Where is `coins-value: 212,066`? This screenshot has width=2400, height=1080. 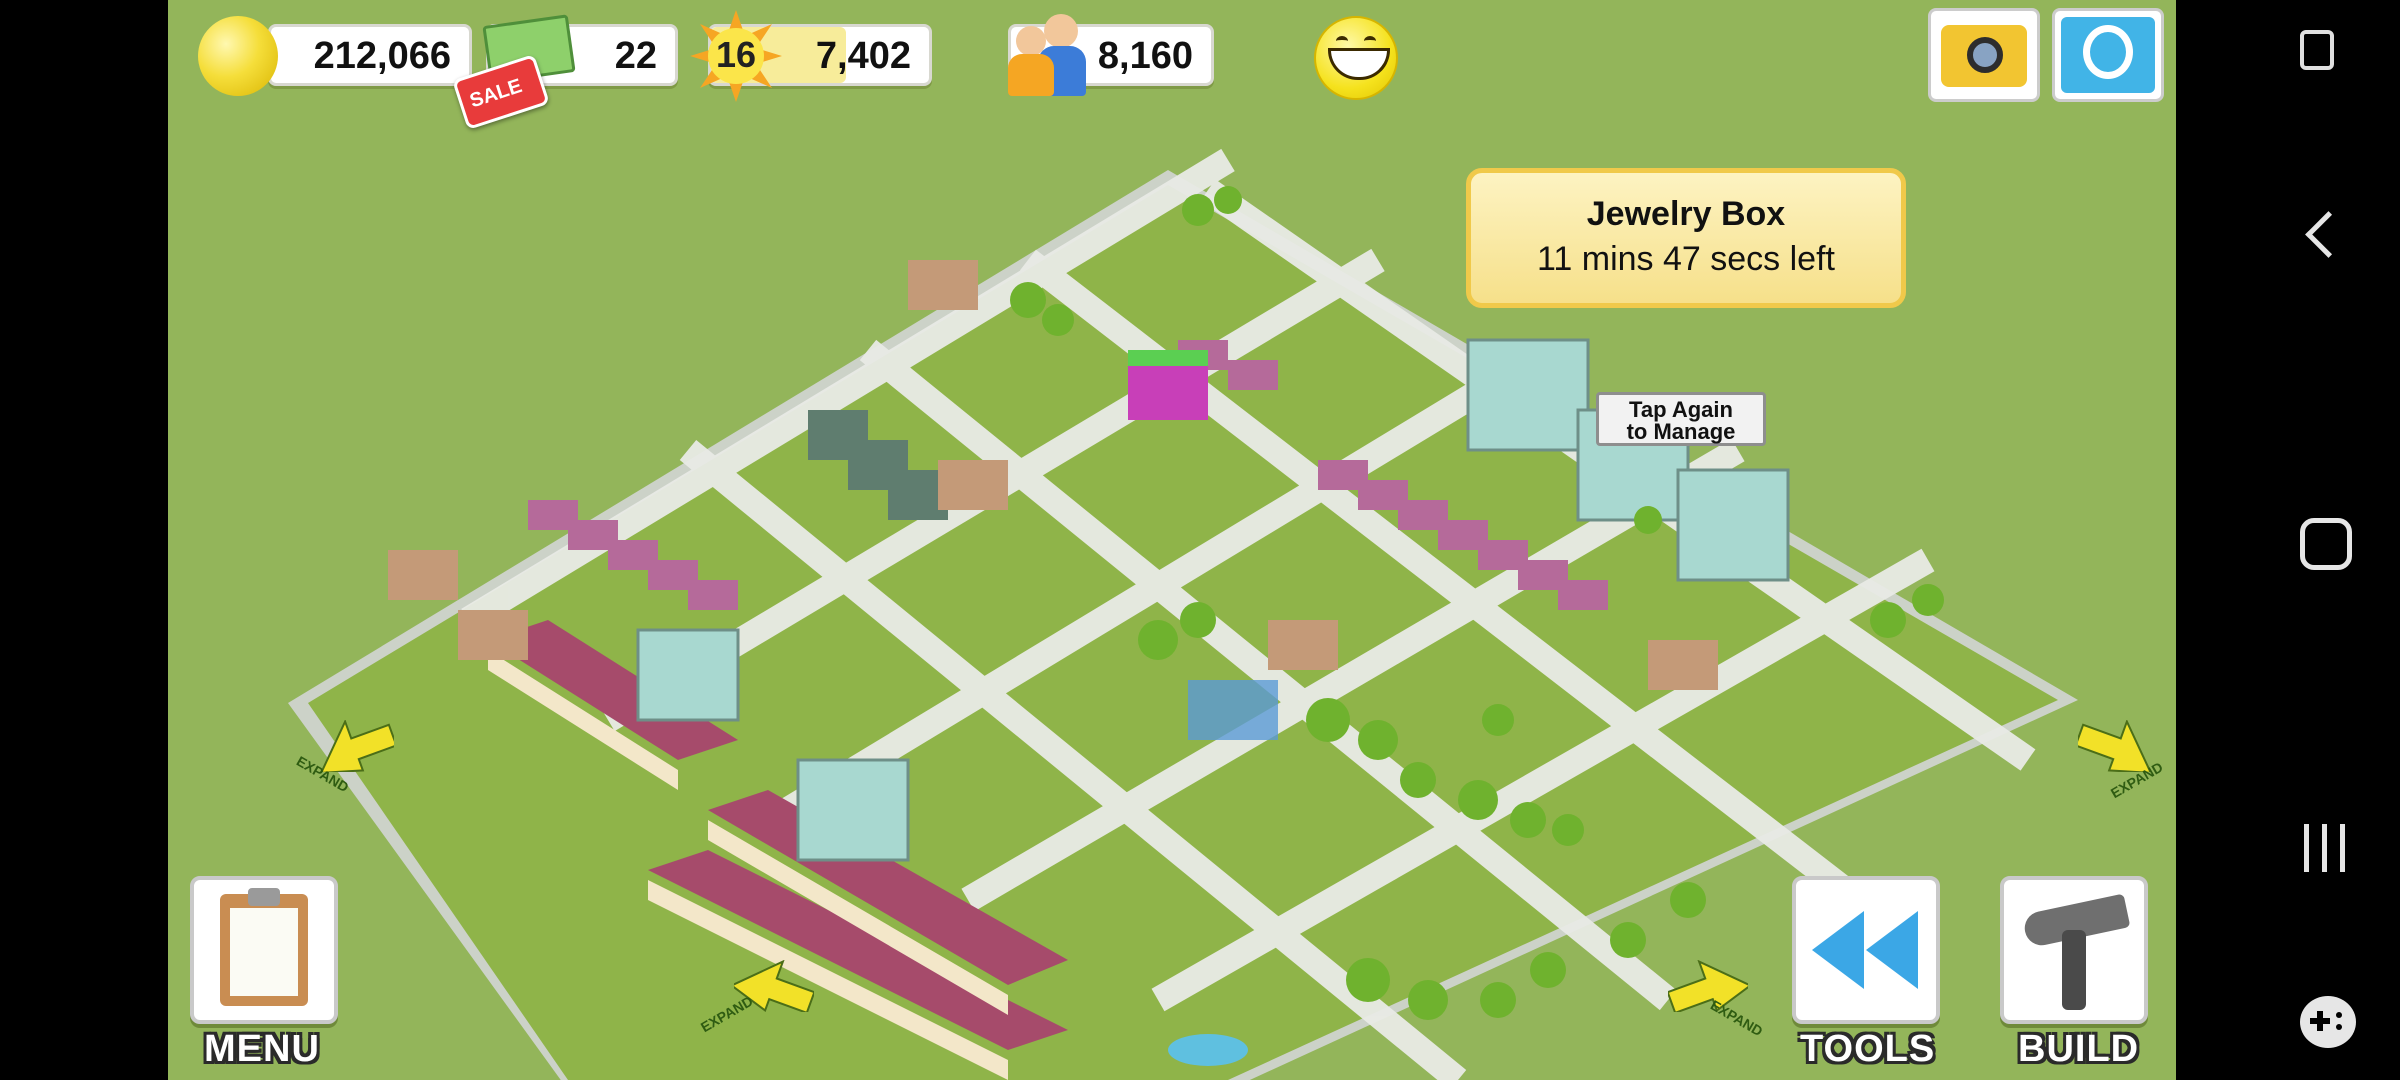 coins-value: 212,066 is located at coordinates (382, 56).